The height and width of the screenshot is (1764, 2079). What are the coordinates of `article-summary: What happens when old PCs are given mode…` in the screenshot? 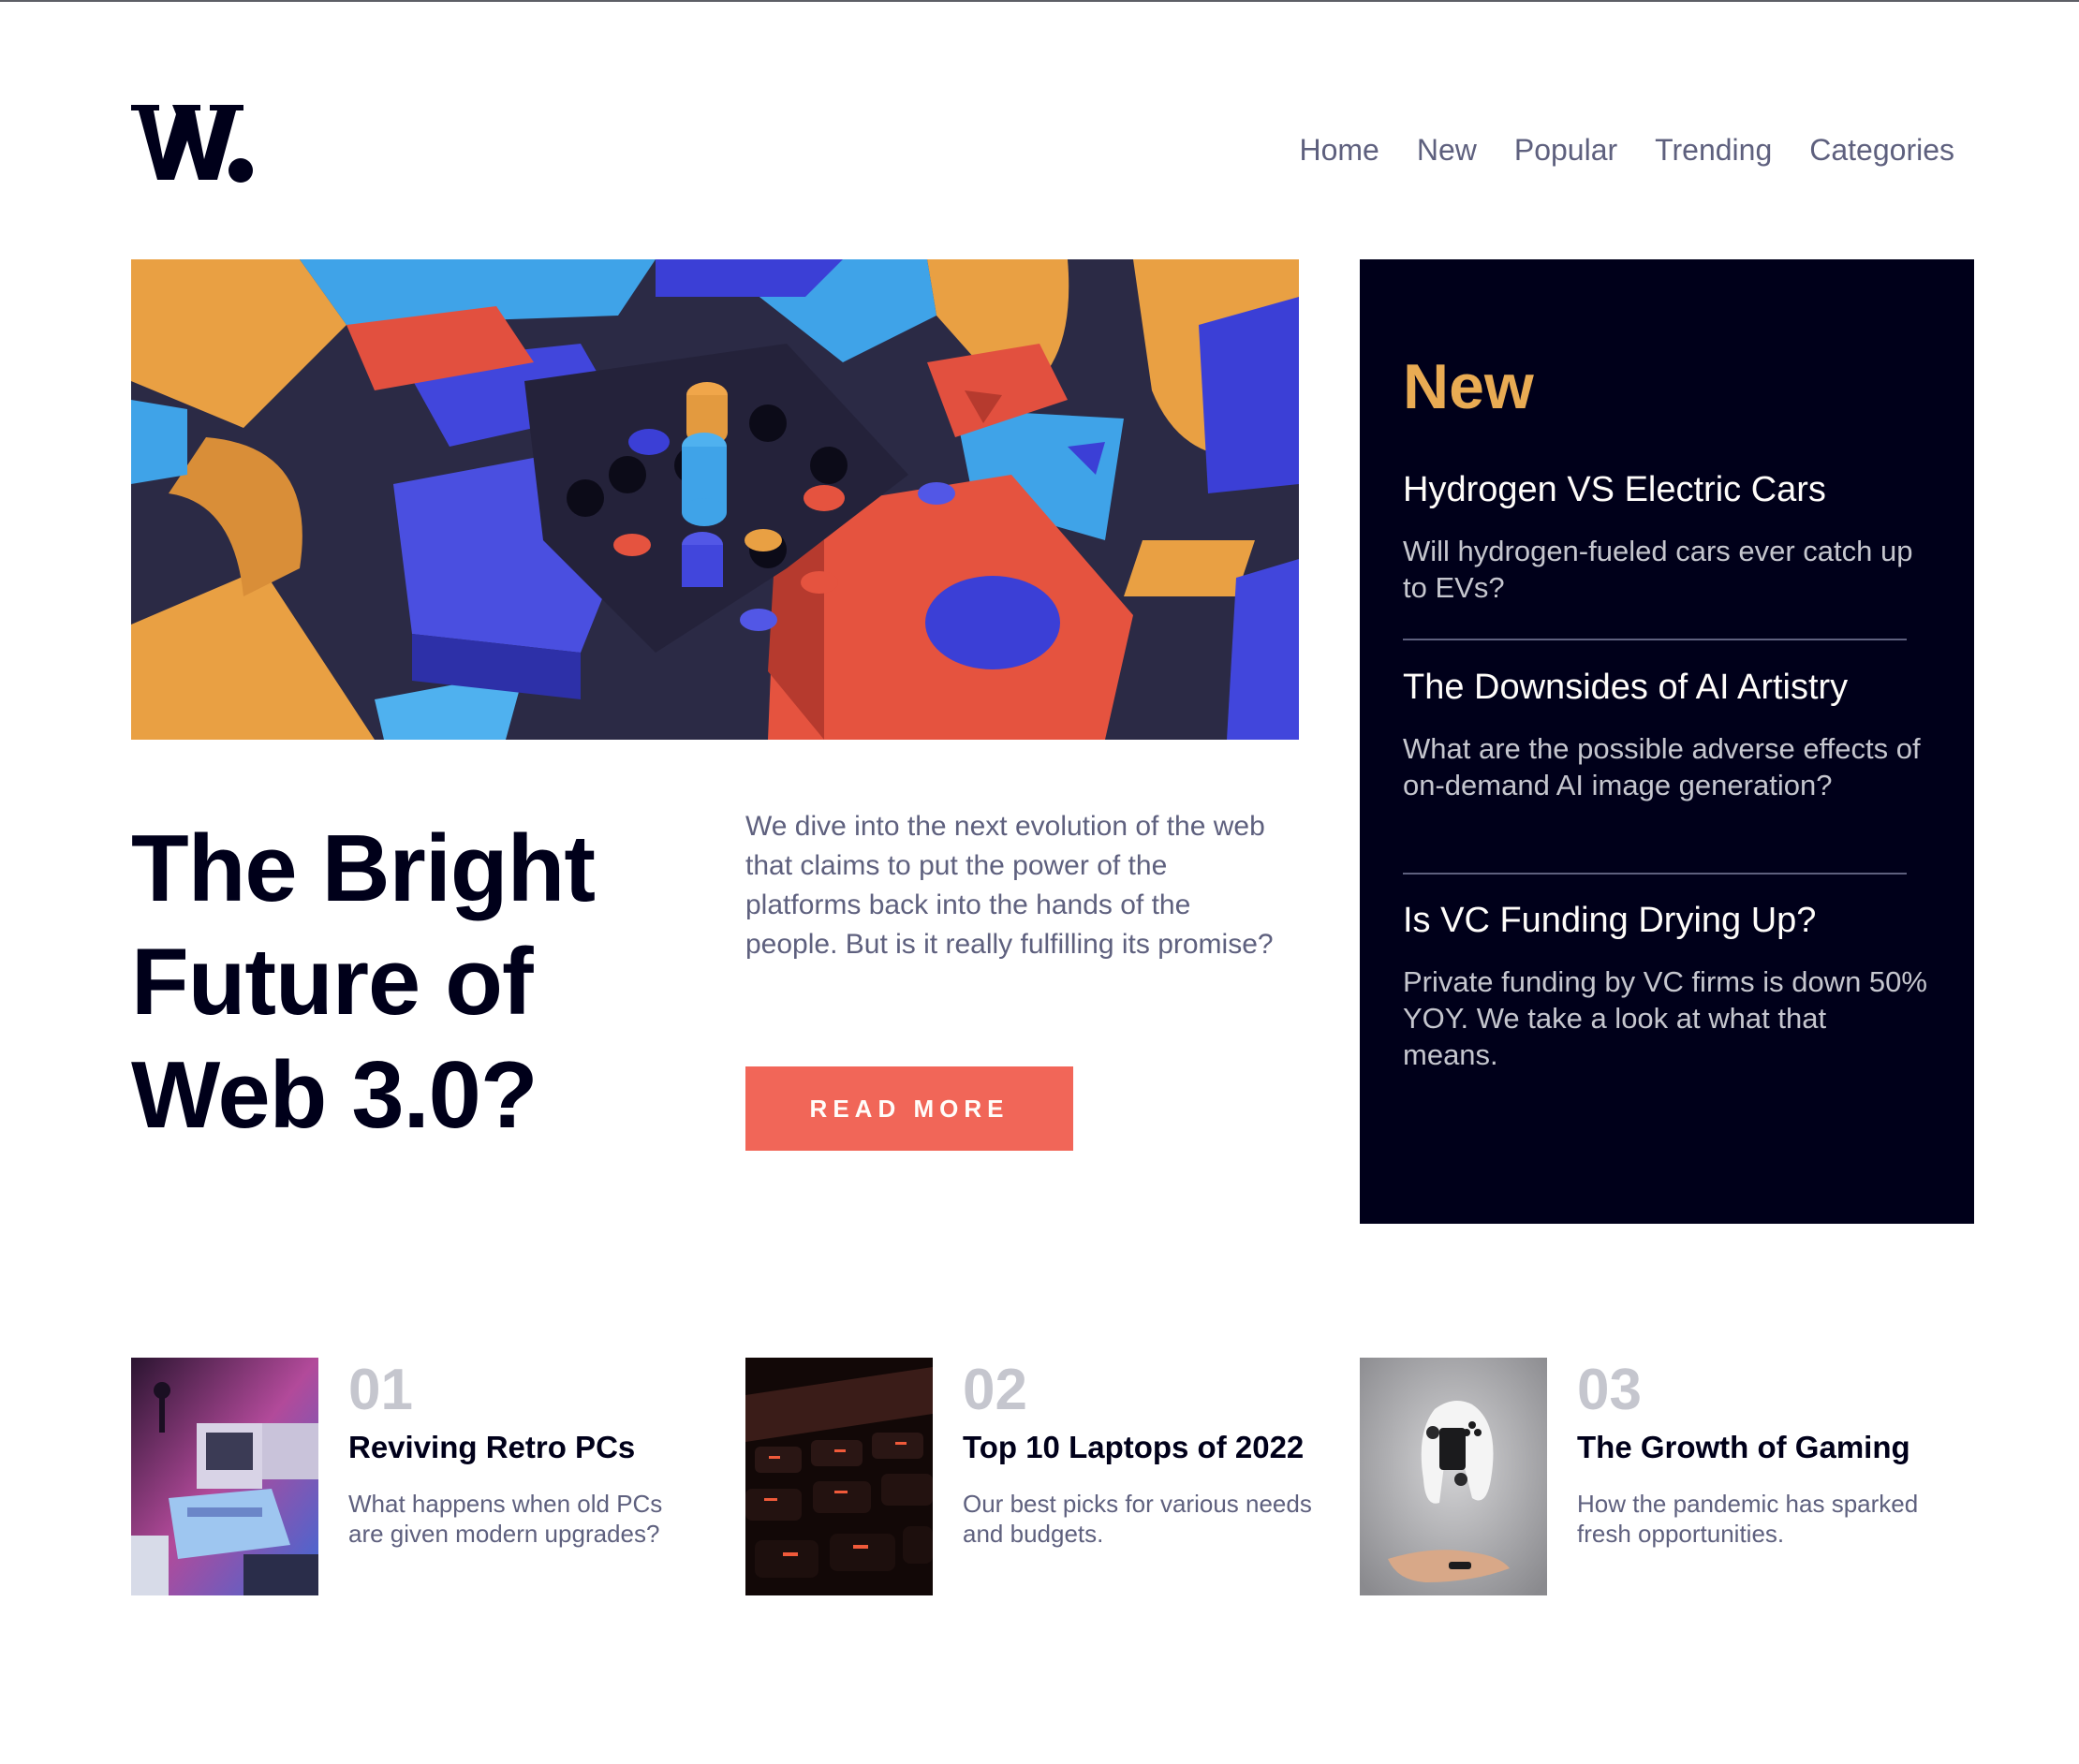 It's located at (505, 1519).